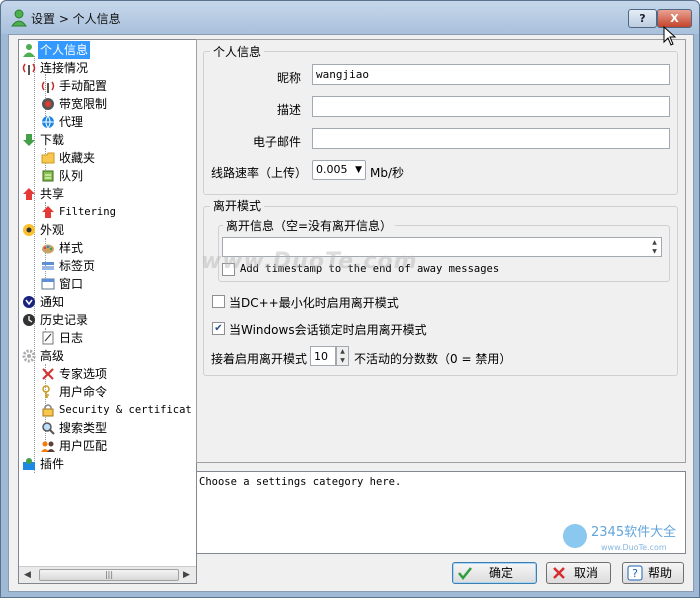 Image resolution: width=700 pixels, height=598 pixels. What do you see at coordinates (71, 284) in the screenshot?
I see `tree-item-label: 窗口` at bounding box center [71, 284].